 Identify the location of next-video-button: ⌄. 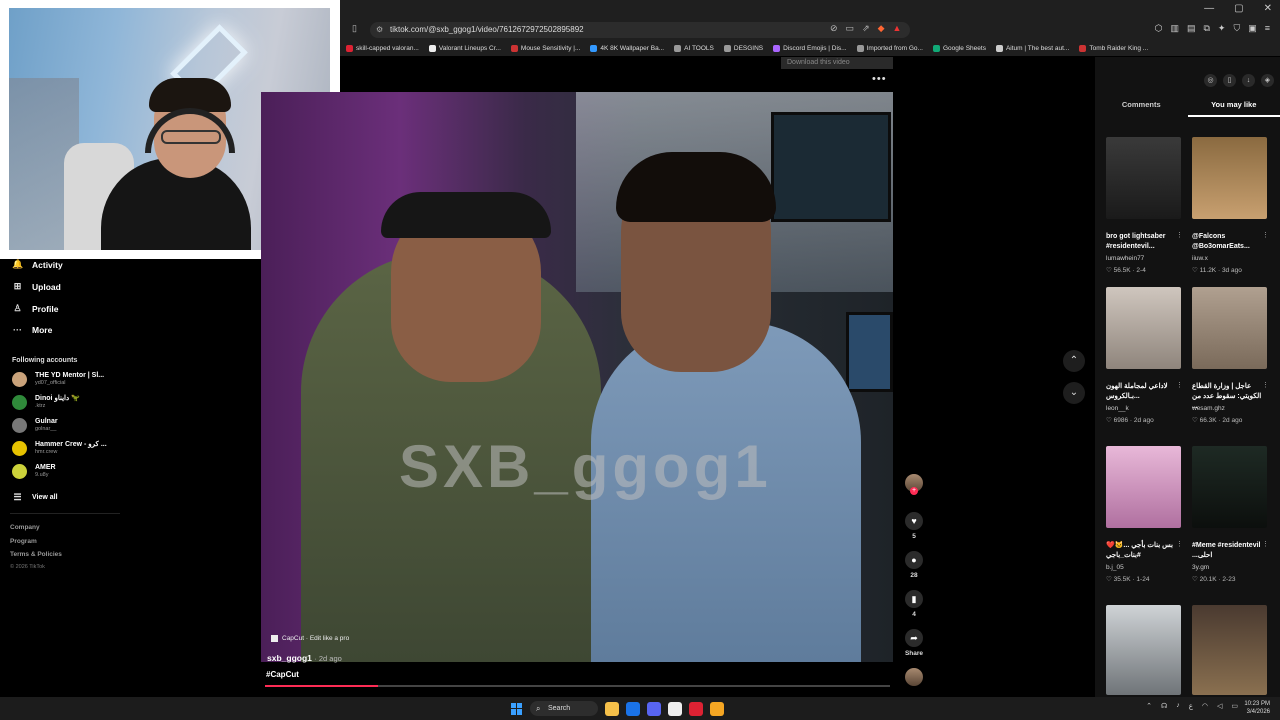
(1074, 393).